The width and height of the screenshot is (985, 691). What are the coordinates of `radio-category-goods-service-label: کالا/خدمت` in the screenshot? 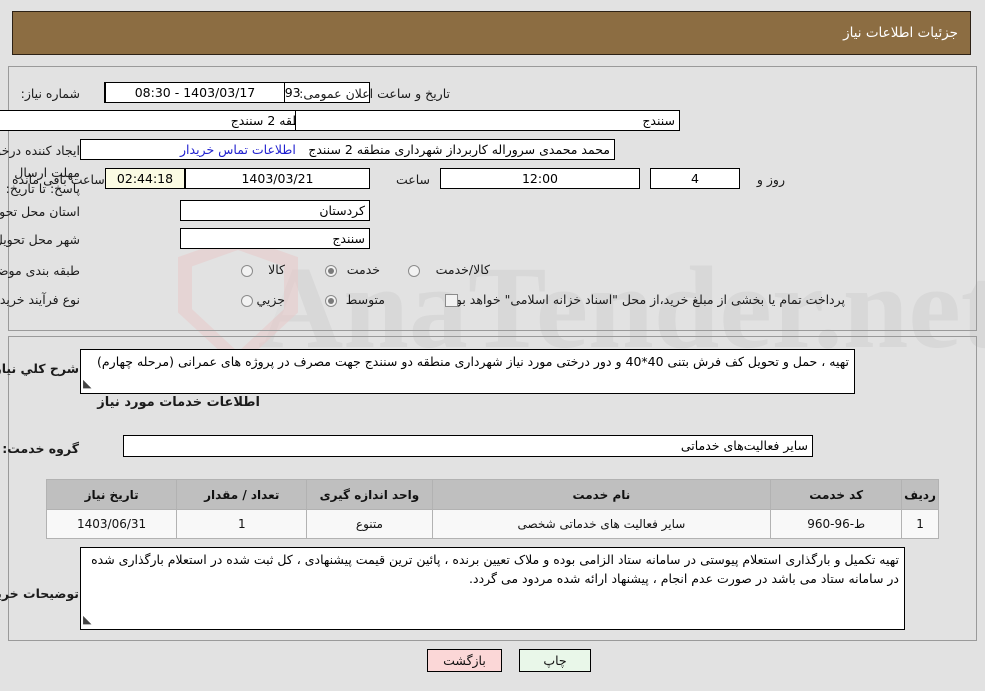 It's located at (462, 269).